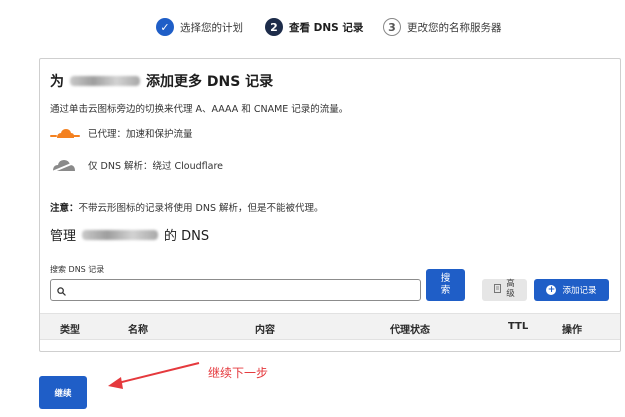  I want to click on manage-suffix: 的 DNS, so click(187, 236).